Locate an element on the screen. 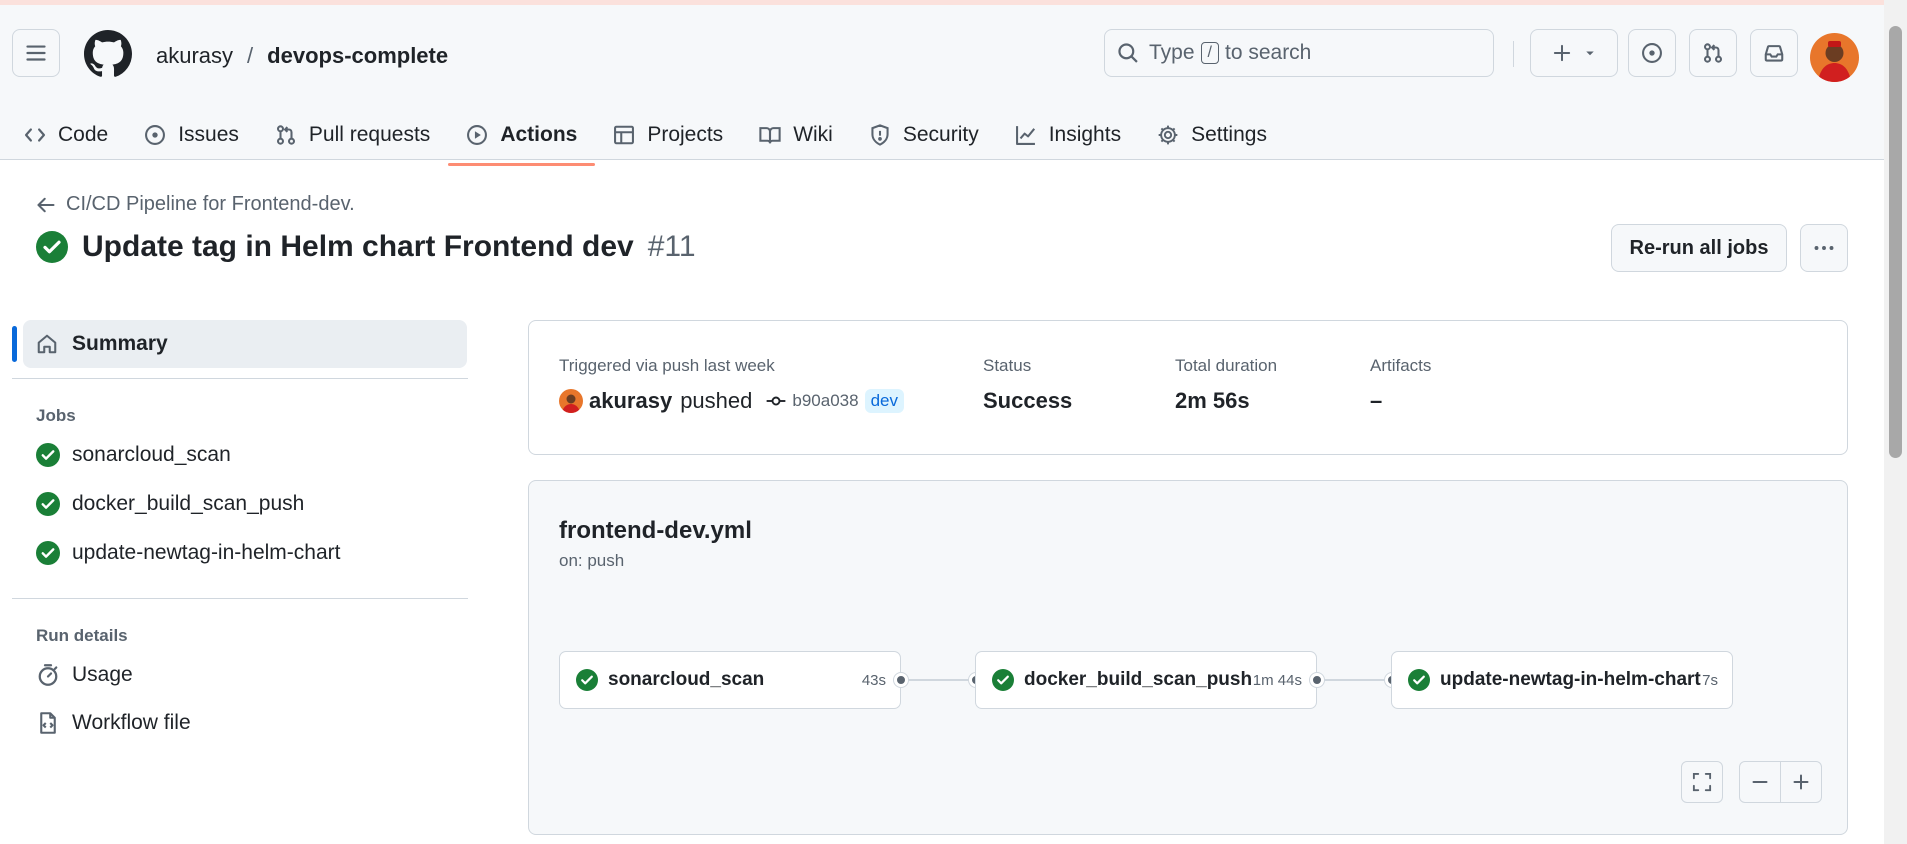 The width and height of the screenshot is (1907, 844). tab-projects: Projects is located at coordinates (668, 135).